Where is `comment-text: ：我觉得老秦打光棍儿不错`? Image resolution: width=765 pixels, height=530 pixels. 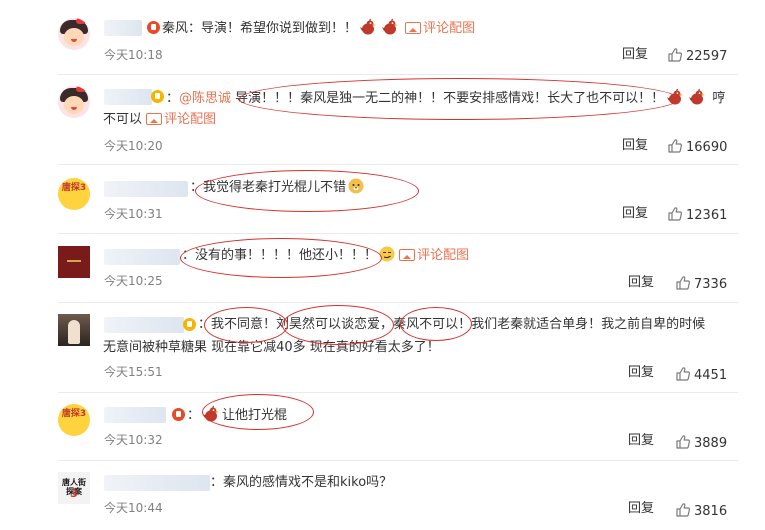
comment-text: ：我觉得老秦打光棍儿不错 is located at coordinates (277, 188).